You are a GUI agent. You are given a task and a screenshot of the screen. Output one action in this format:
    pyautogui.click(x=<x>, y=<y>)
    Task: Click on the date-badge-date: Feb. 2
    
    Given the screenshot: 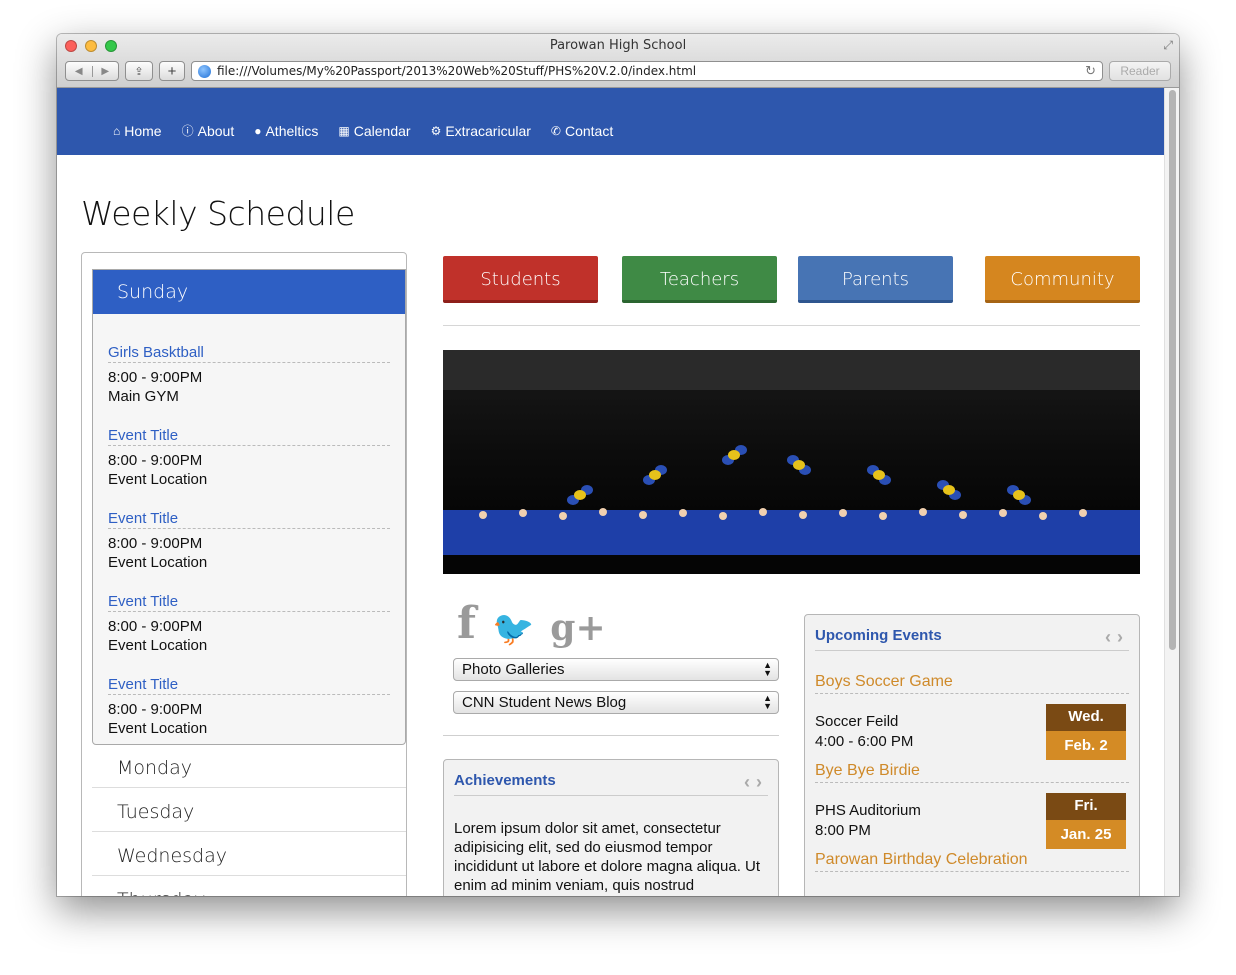 What is the action you would take?
    pyautogui.click(x=1086, y=745)
    